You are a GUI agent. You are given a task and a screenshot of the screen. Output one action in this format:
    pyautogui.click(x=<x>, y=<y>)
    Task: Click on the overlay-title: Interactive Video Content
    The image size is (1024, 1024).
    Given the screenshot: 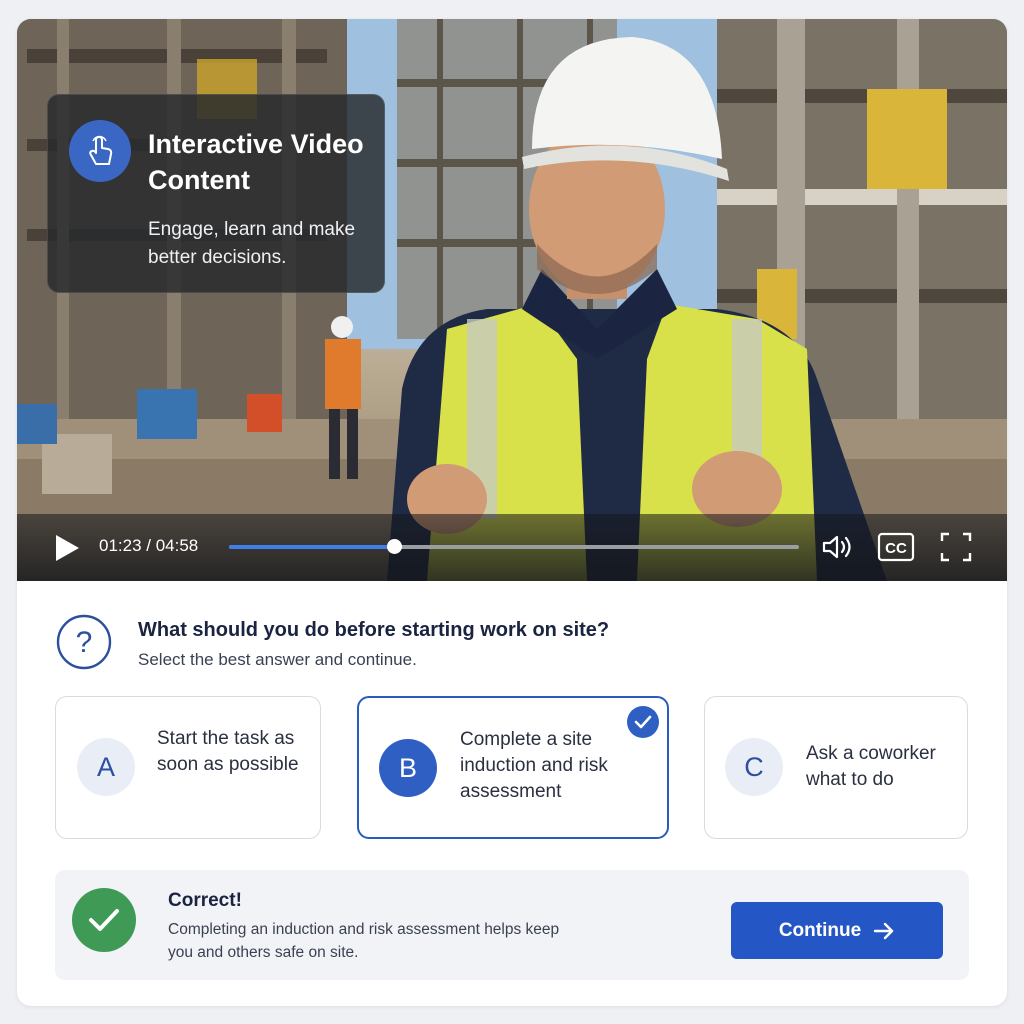 What is the action you would take?
    pyautogui.click(x=256, y=162)
    